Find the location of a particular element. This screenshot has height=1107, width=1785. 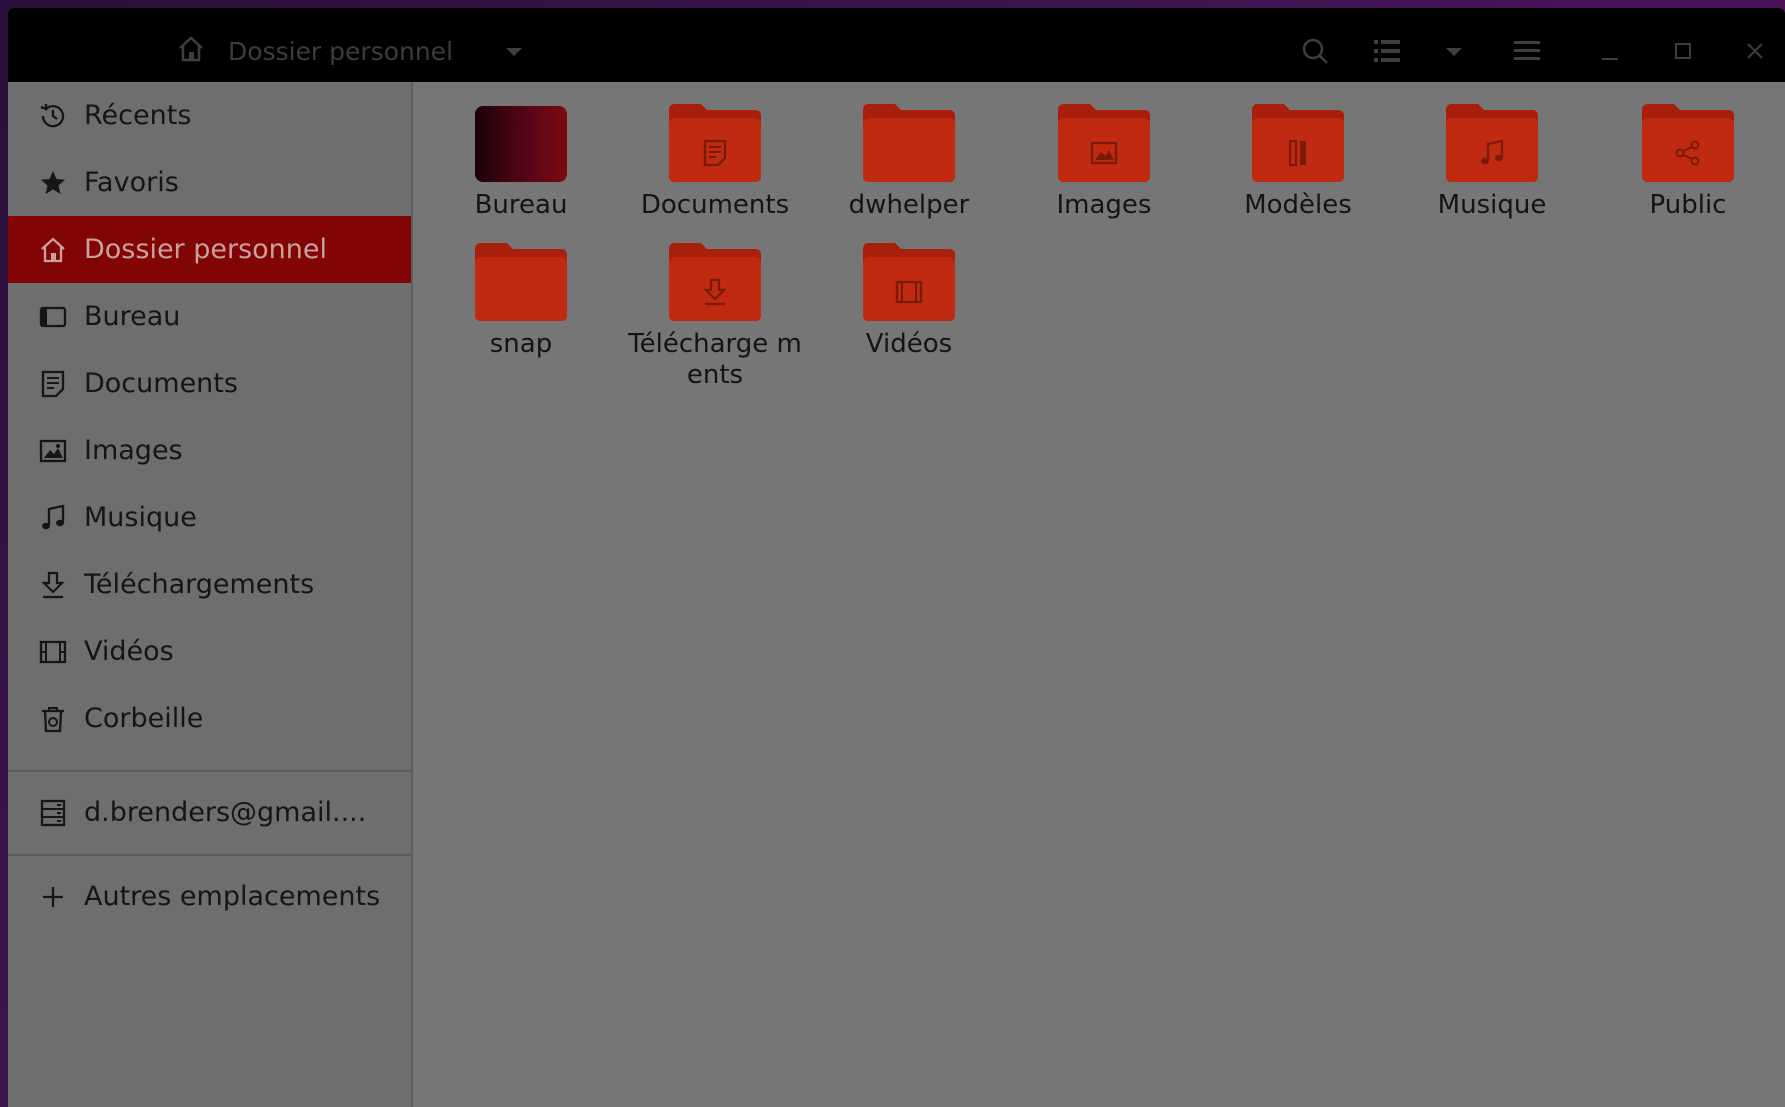

close-icon is located at coordinates (1755, 51).